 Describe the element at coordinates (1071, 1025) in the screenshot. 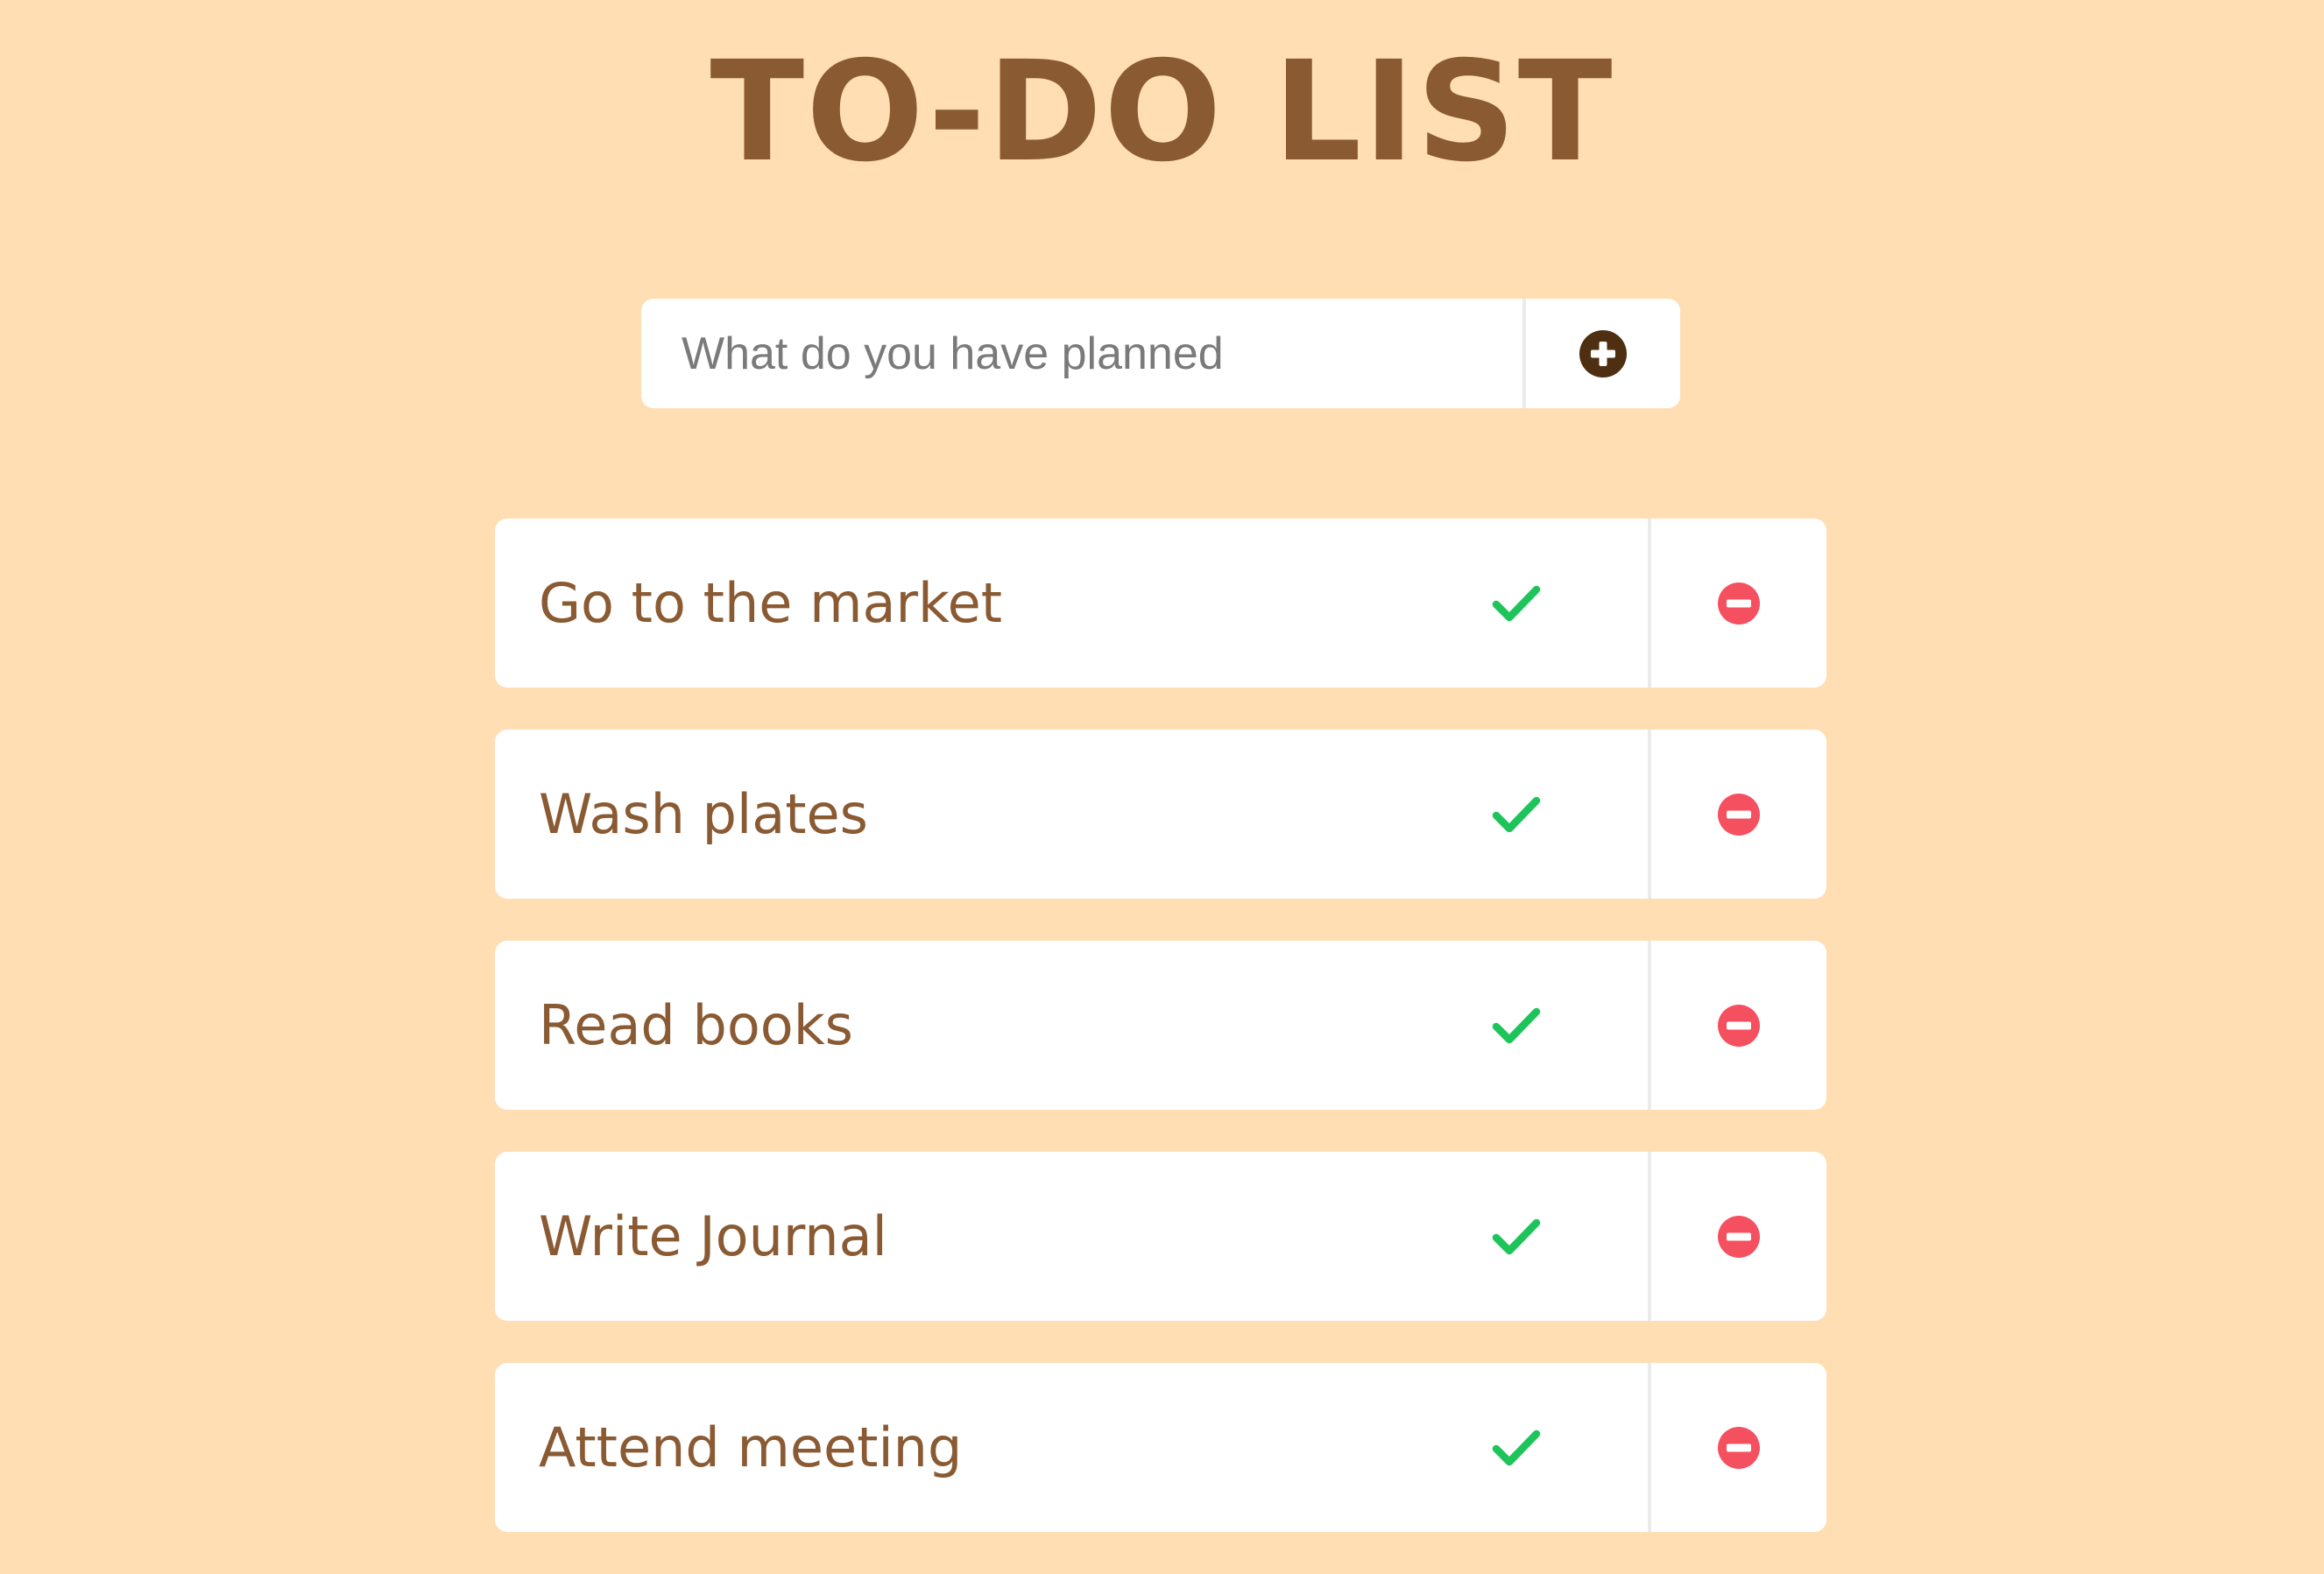

I see `todo-body: Read books` at that location.